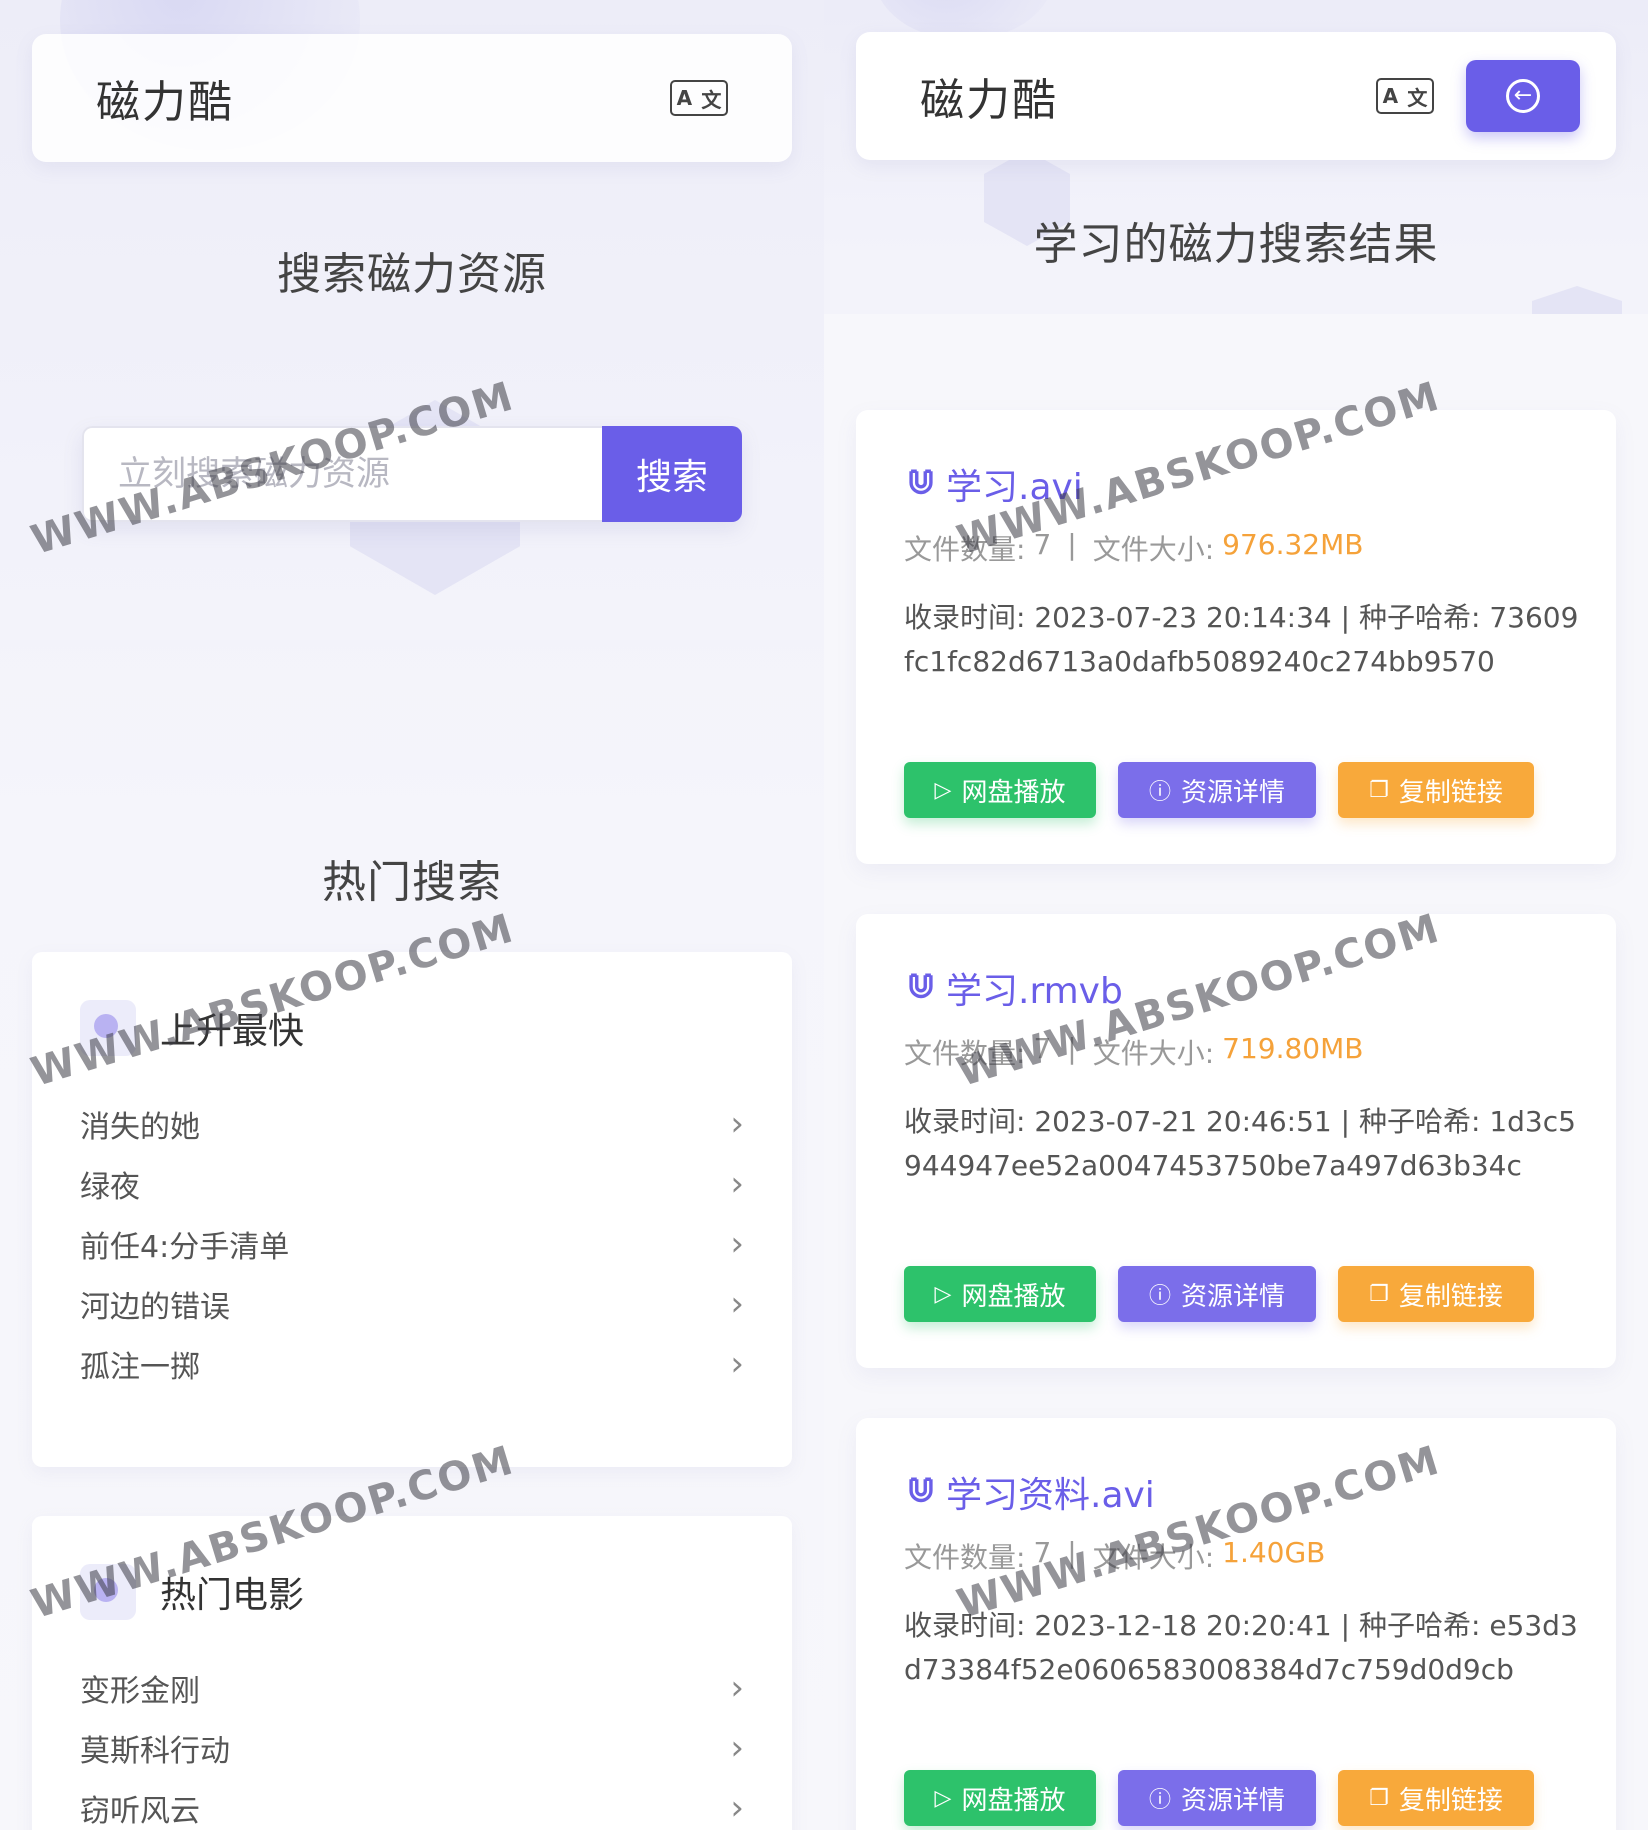 This screenshot has height=1830, width=1648. What do you see at coordinates (1183, 1121) in the screenshot?
I see `time-value: 2023-07-21 20:46:51` at bounding box center [1183, 1121].